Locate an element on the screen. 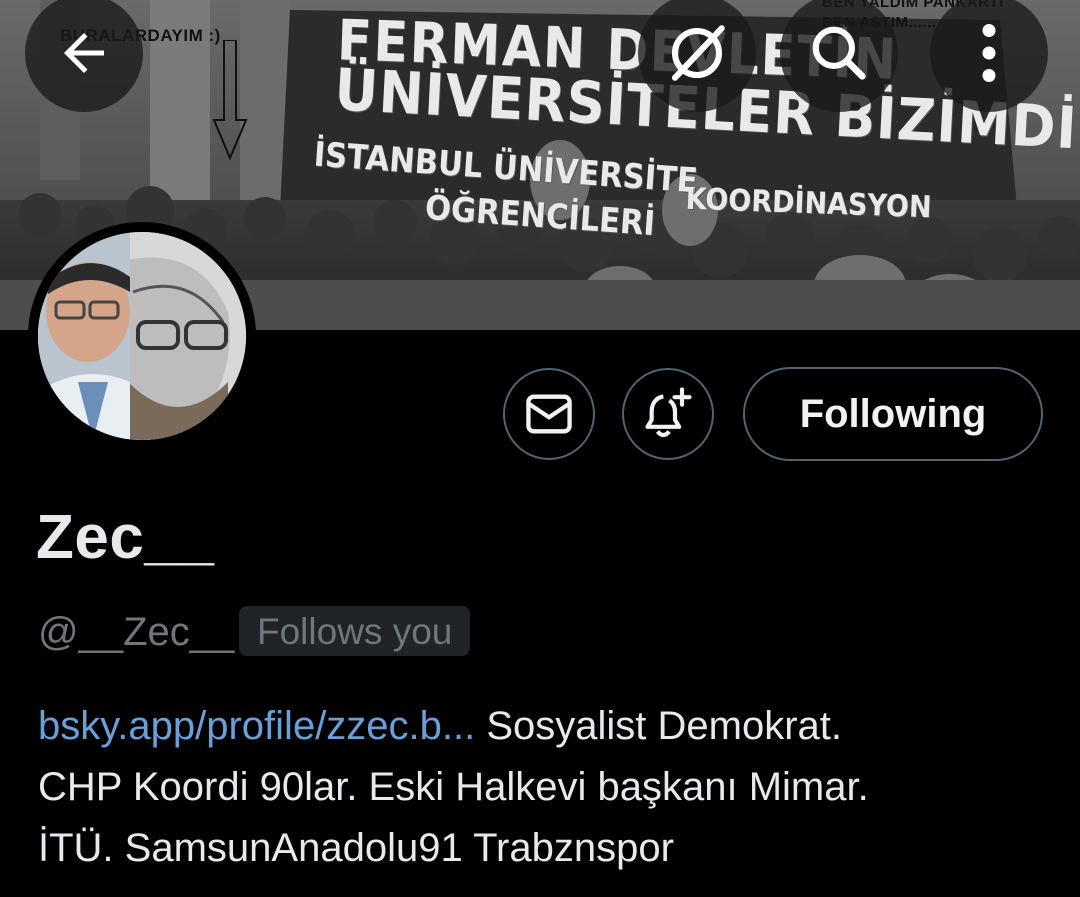 The image size is (1080, 897). following-button: Following is located at coordinates (893, 414).